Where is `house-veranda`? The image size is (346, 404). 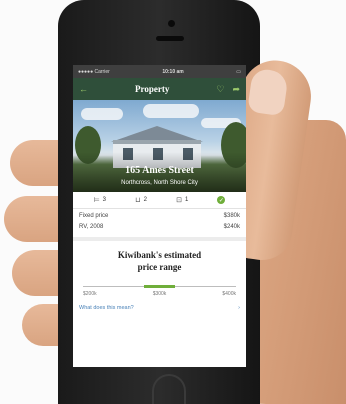
house-veranda is located at coordinates (157, 142).